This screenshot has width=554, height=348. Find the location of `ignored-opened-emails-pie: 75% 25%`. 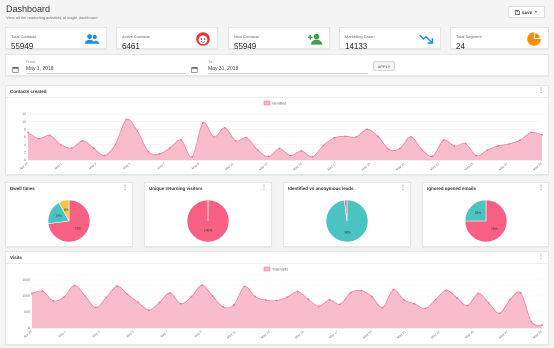

ignored-opened-emails-pie: 75% 25% is located at coordinates (486, 221).